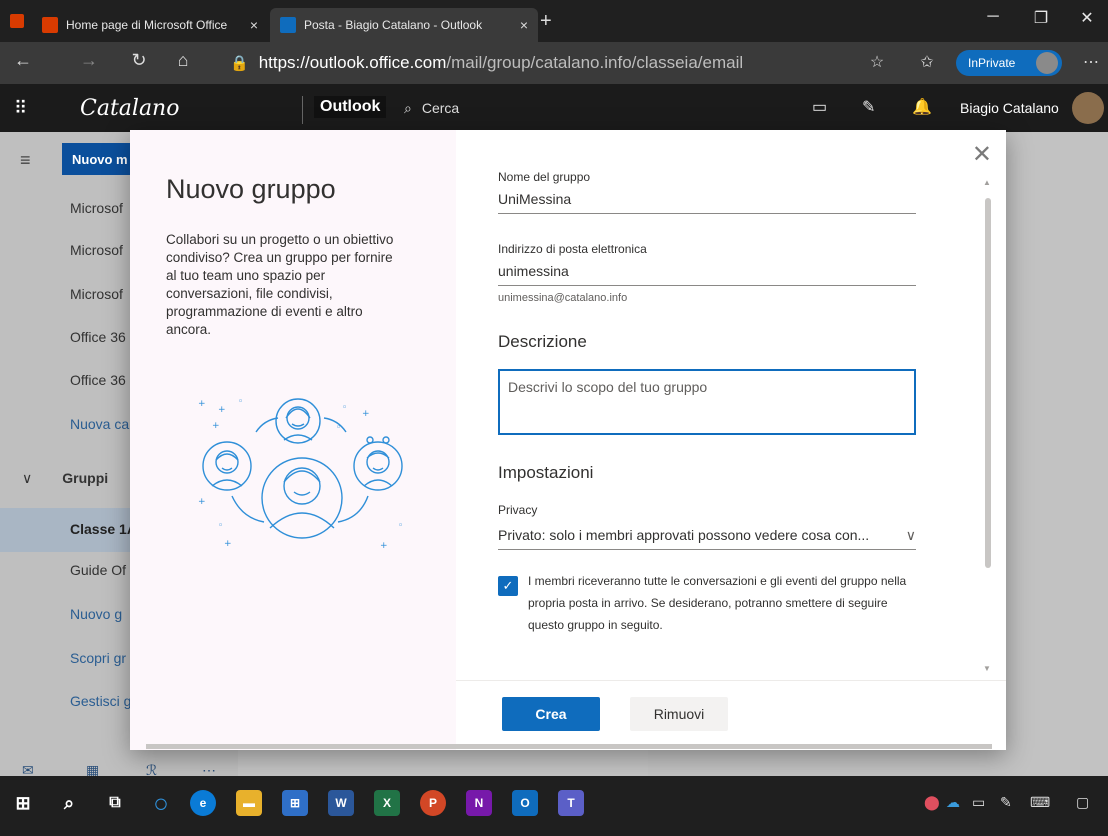  I want to click on file-explorer-icon: ▬, so click(249, 803).